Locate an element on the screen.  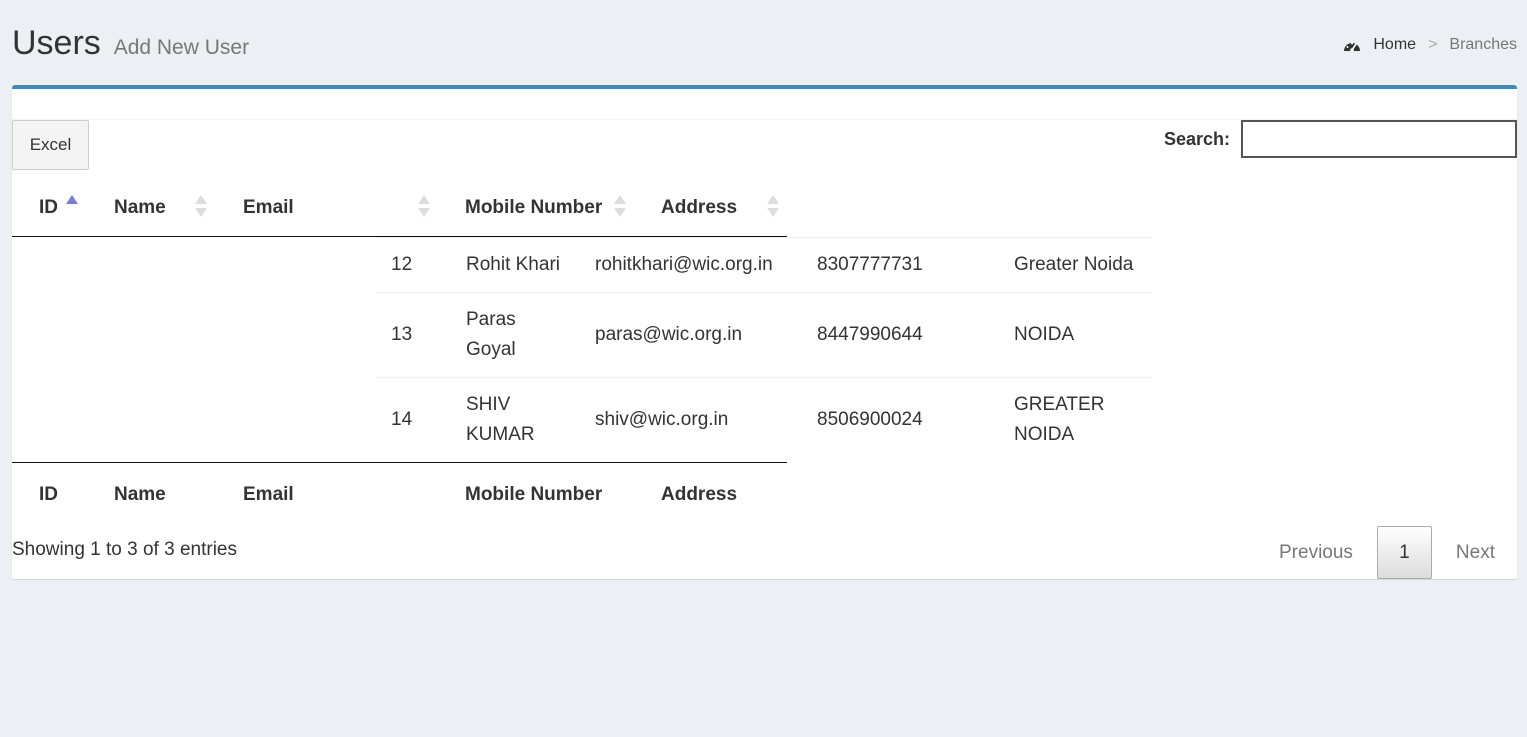
breadcrumb-current: Branches is located at coordinates (1483, 44).